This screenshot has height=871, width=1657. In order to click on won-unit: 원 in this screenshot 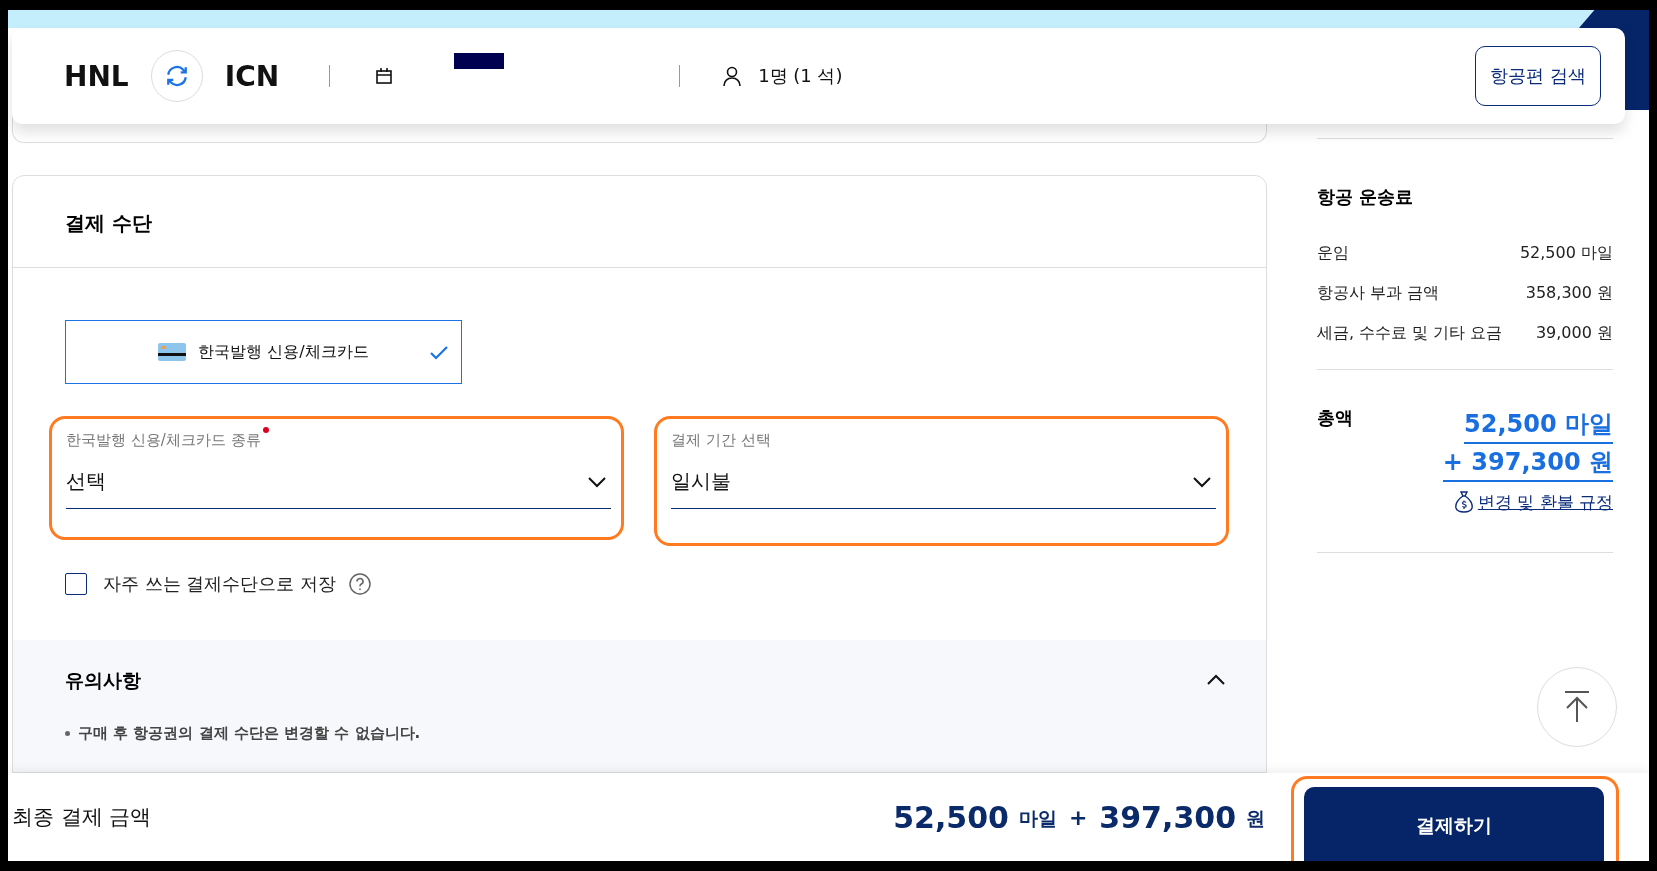, I will do `click(1255, 818)`.